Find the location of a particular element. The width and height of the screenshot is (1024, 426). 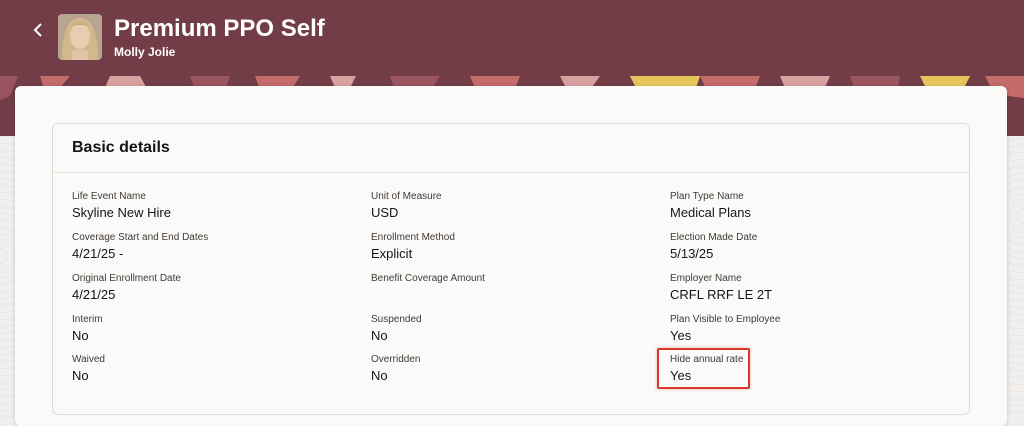

field-label: Enrollment Method is located at coordinates (413, 237).